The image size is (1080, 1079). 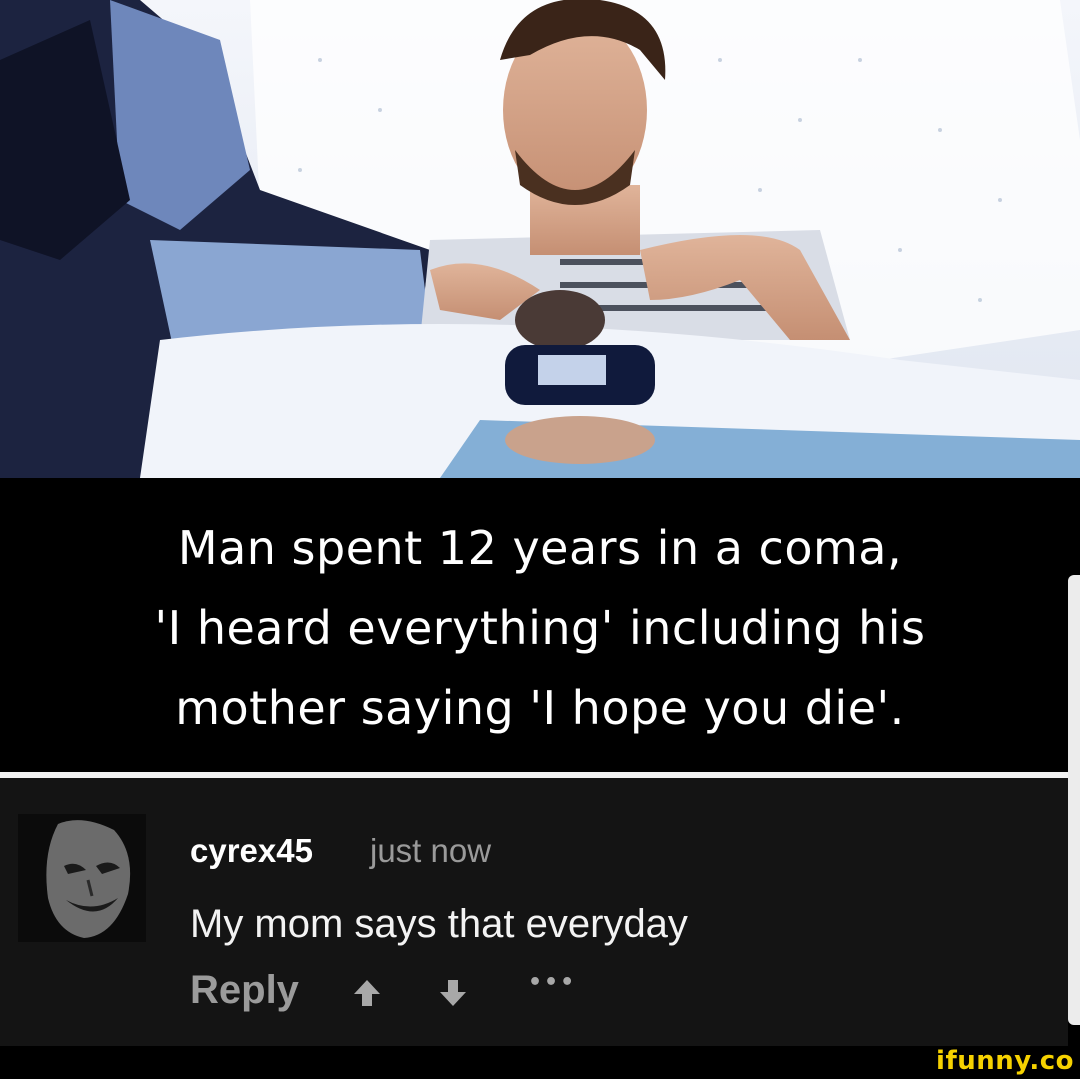 I want to click on scrollbar, so click(x=1074, y=800).